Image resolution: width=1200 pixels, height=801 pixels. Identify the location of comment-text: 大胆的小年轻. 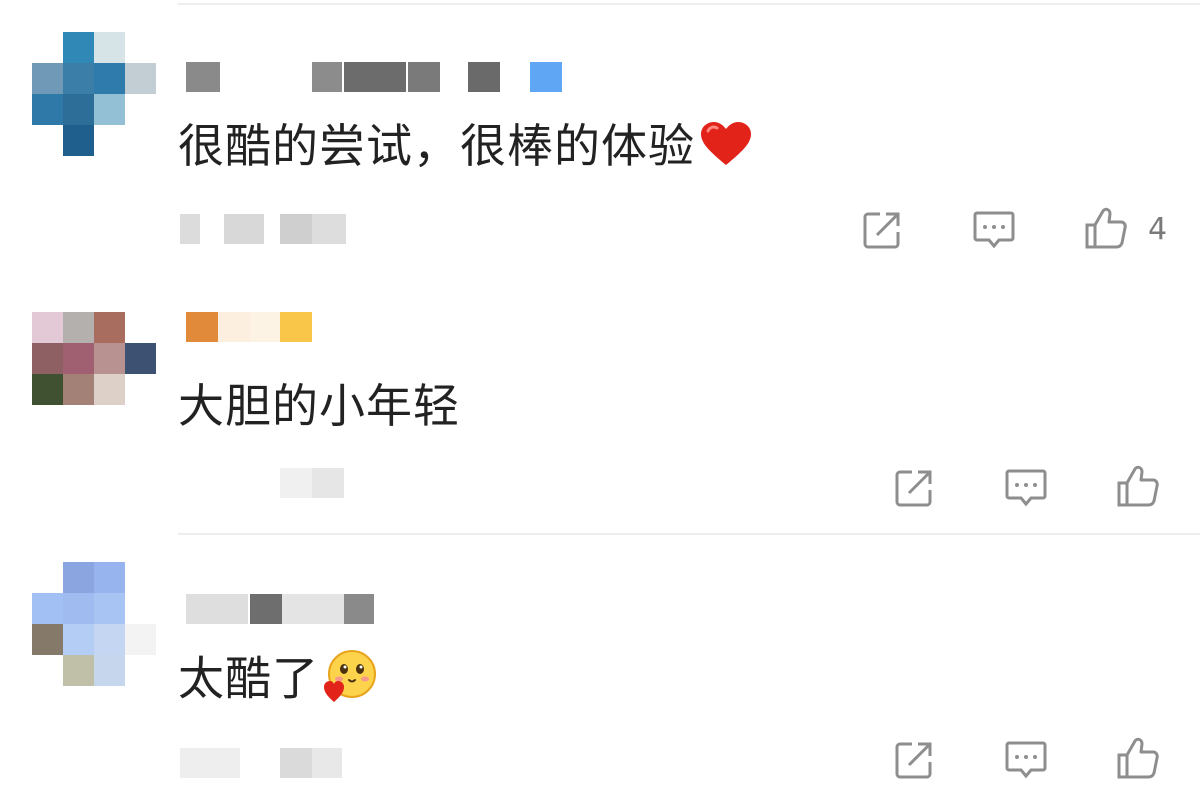
(319, 406).